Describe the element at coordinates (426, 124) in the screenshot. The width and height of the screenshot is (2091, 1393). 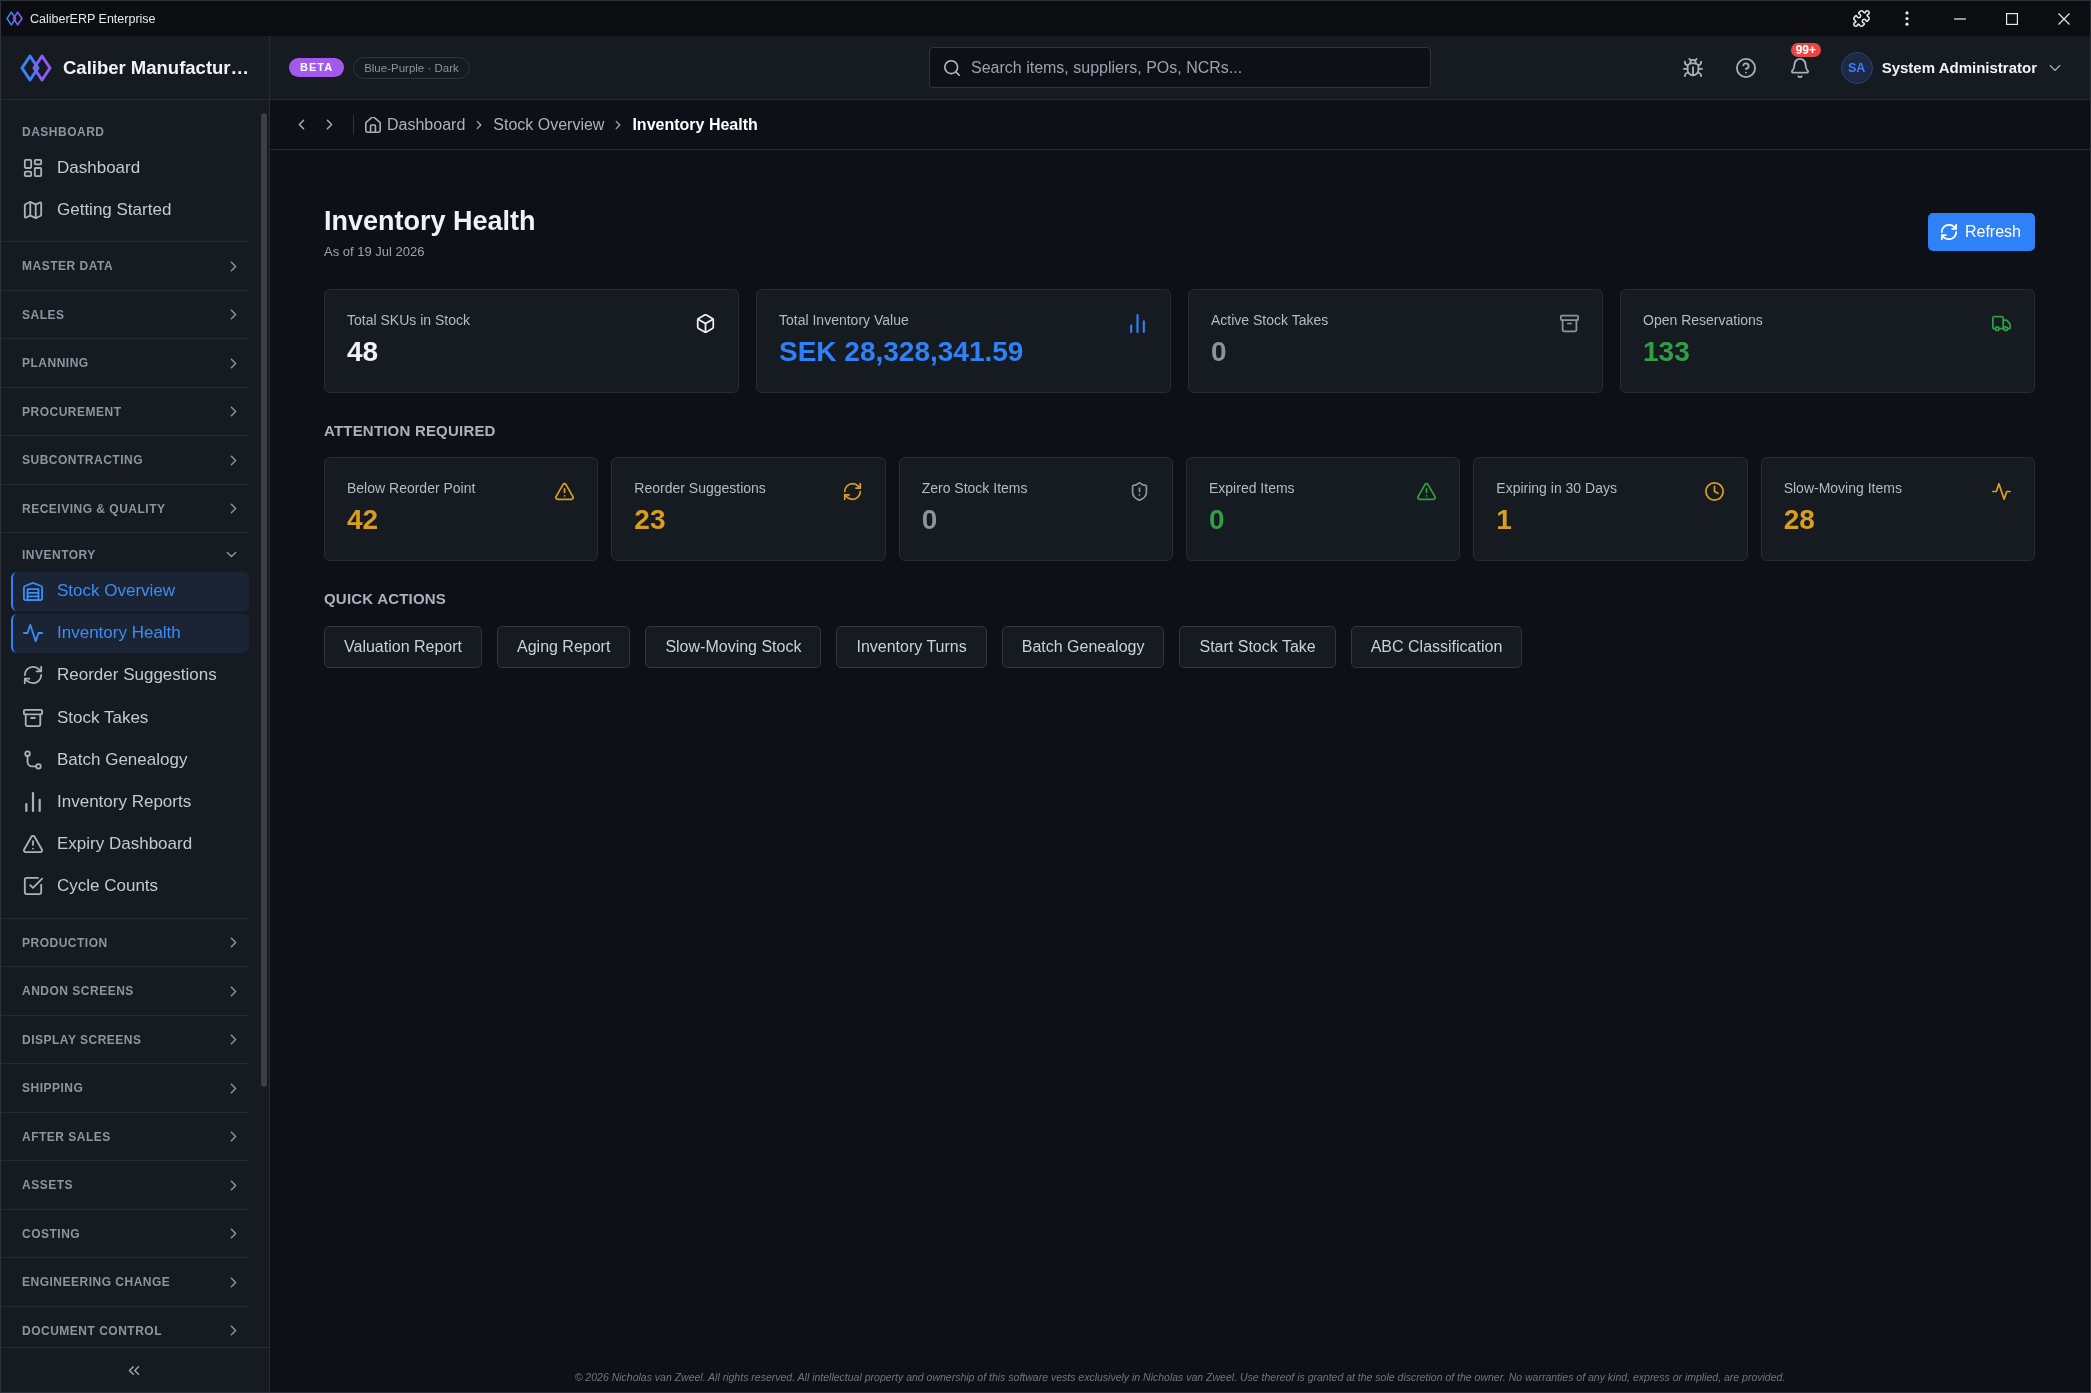
I see `breadcrumb-link: Dashboard` at that location.